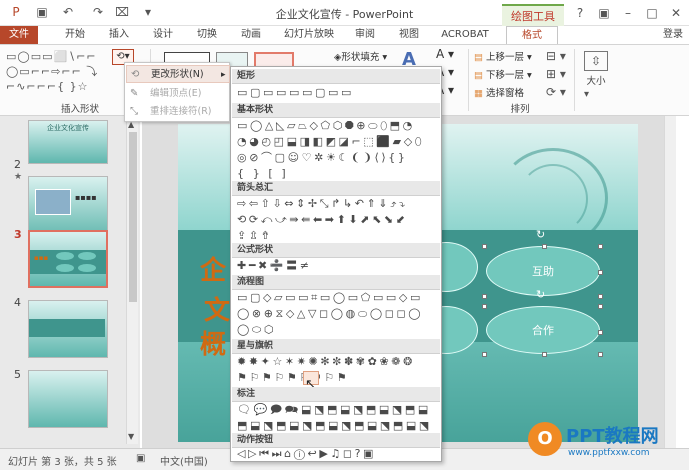  I want to click on tab-file: 文件, so click(19, 35).